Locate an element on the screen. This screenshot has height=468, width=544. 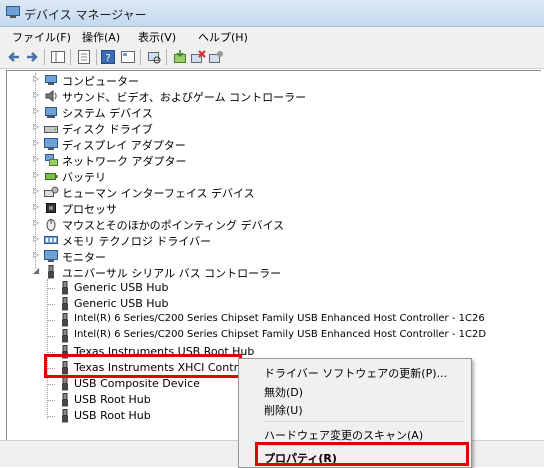
battery-icon is located at coordinates (51, 176).